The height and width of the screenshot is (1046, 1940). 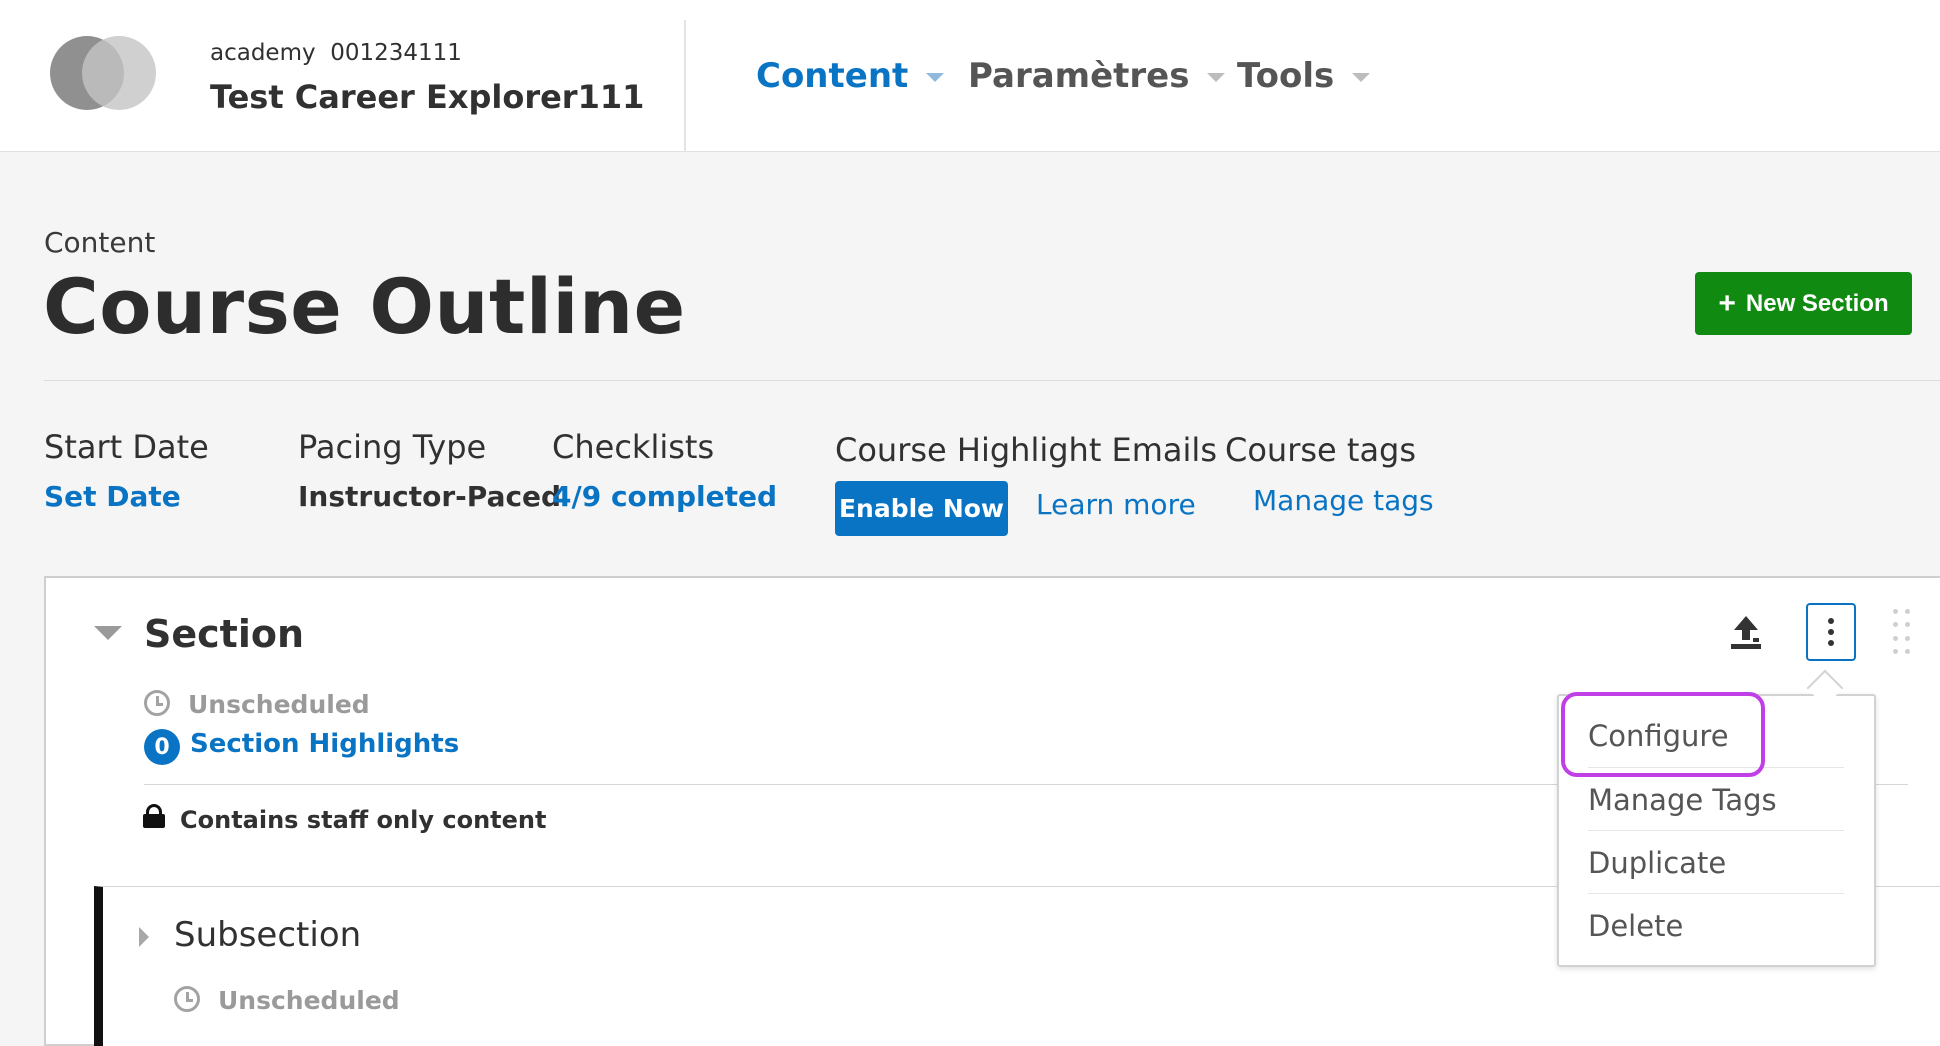 What do you see at coordinates (427, 97) in the screenshot?
I see `course-title: Test Career Explorer111` at bounding box center [427, 97].